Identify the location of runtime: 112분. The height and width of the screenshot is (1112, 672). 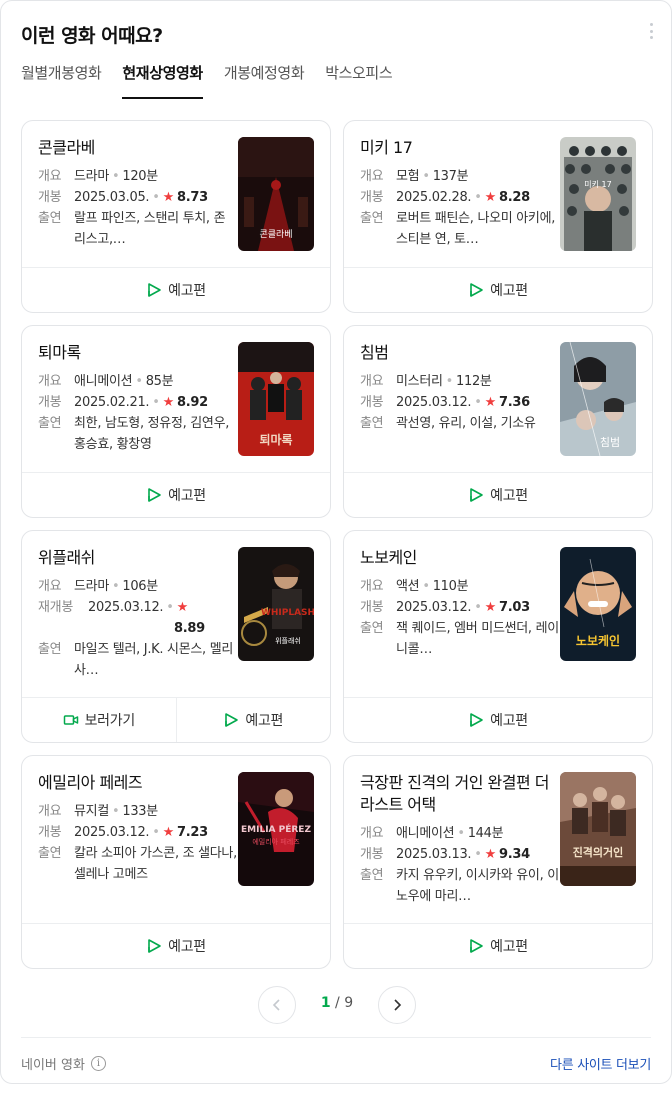
(474, 381).